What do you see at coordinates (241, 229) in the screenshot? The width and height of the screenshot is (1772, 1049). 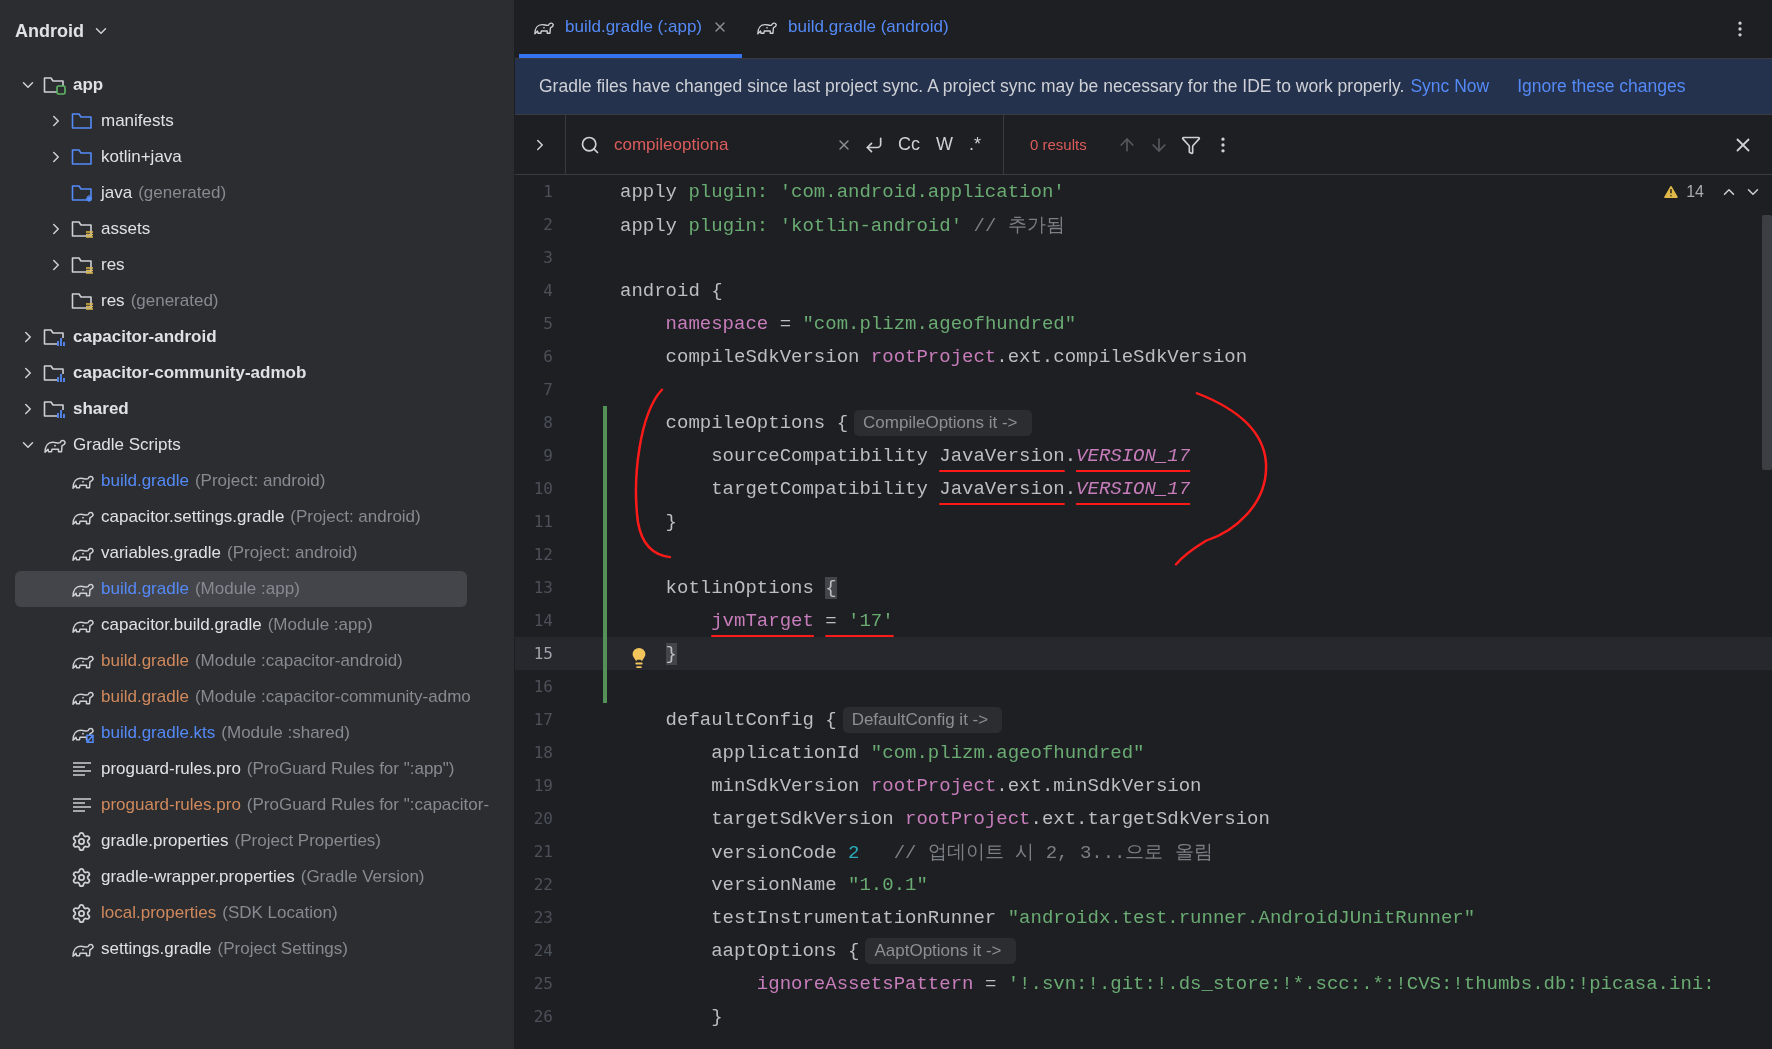 I see `tree-item: assets` at bounding box center [241, 229].